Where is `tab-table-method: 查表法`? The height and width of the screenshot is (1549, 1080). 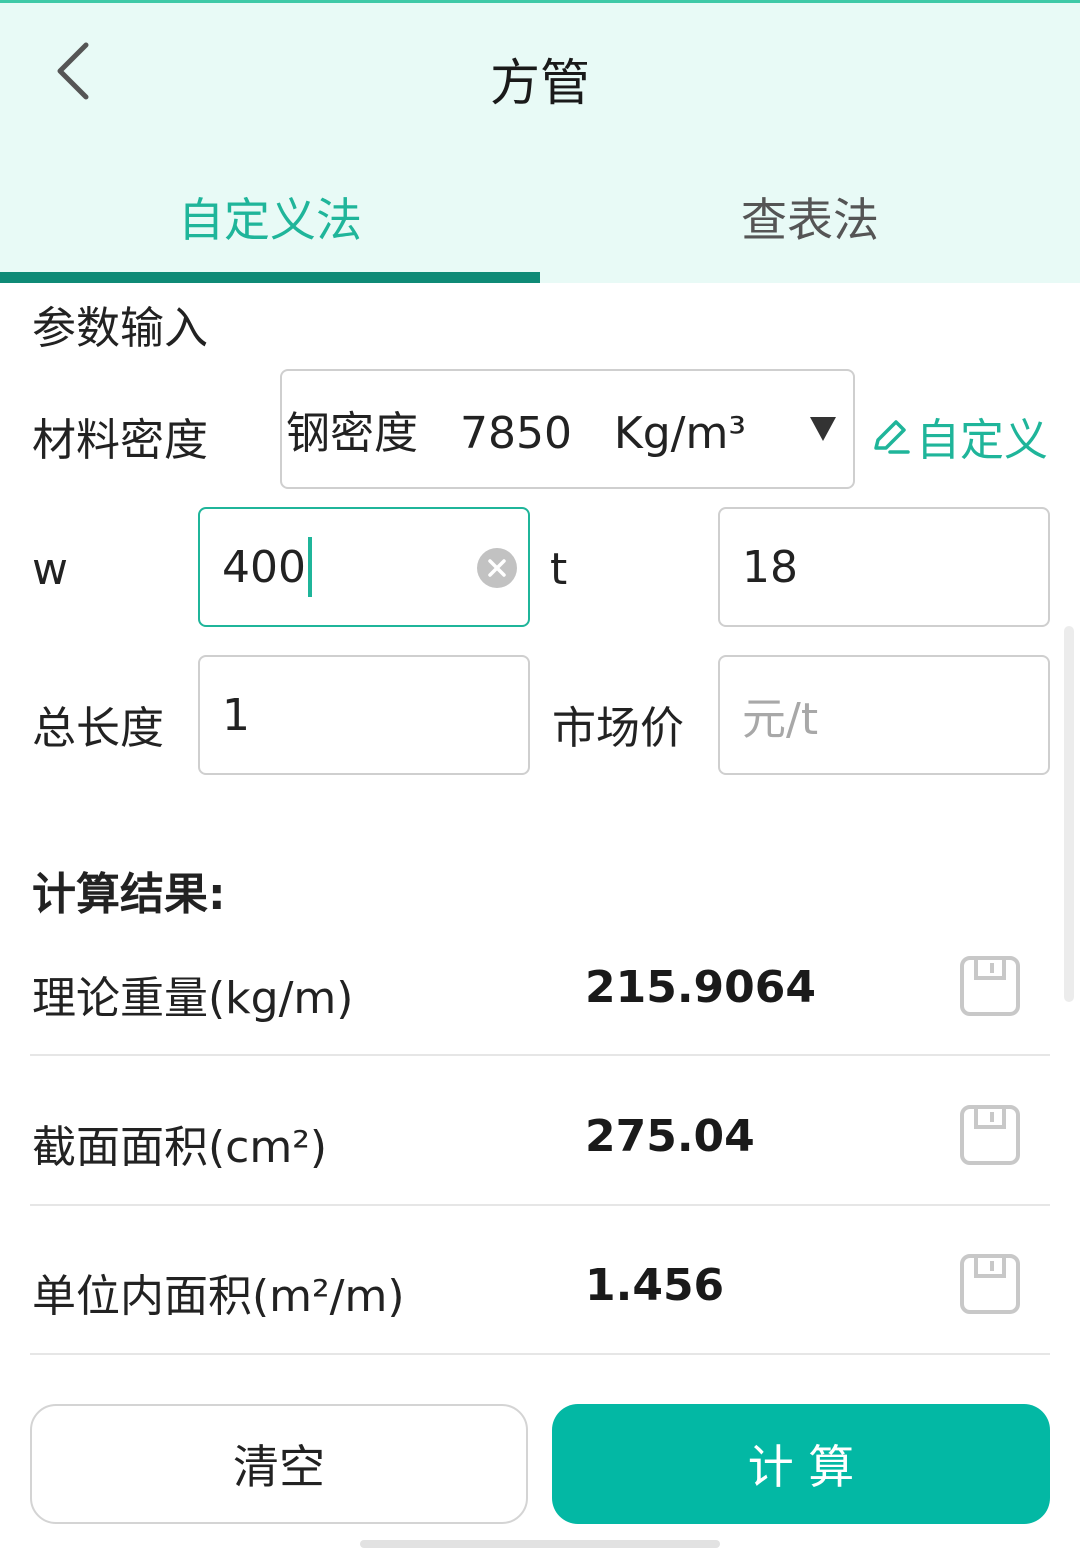
tab-table-method: 查表法 is located at coordinates (810, 217).